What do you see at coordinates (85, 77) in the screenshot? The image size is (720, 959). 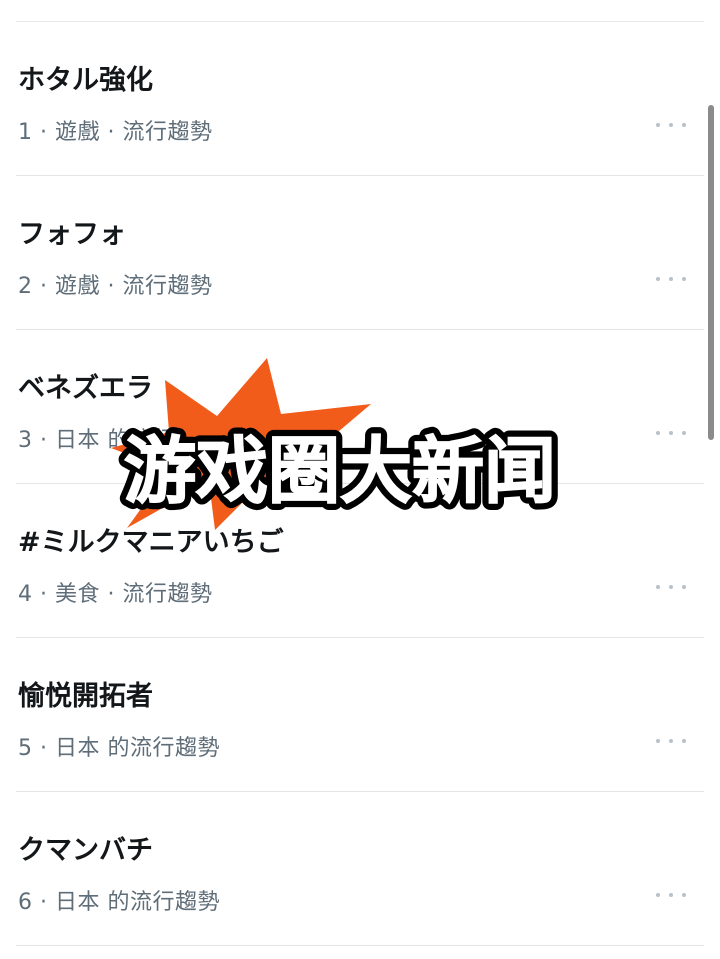 I see `trend-title: ホタル強化` at bounding box center [85, 77].